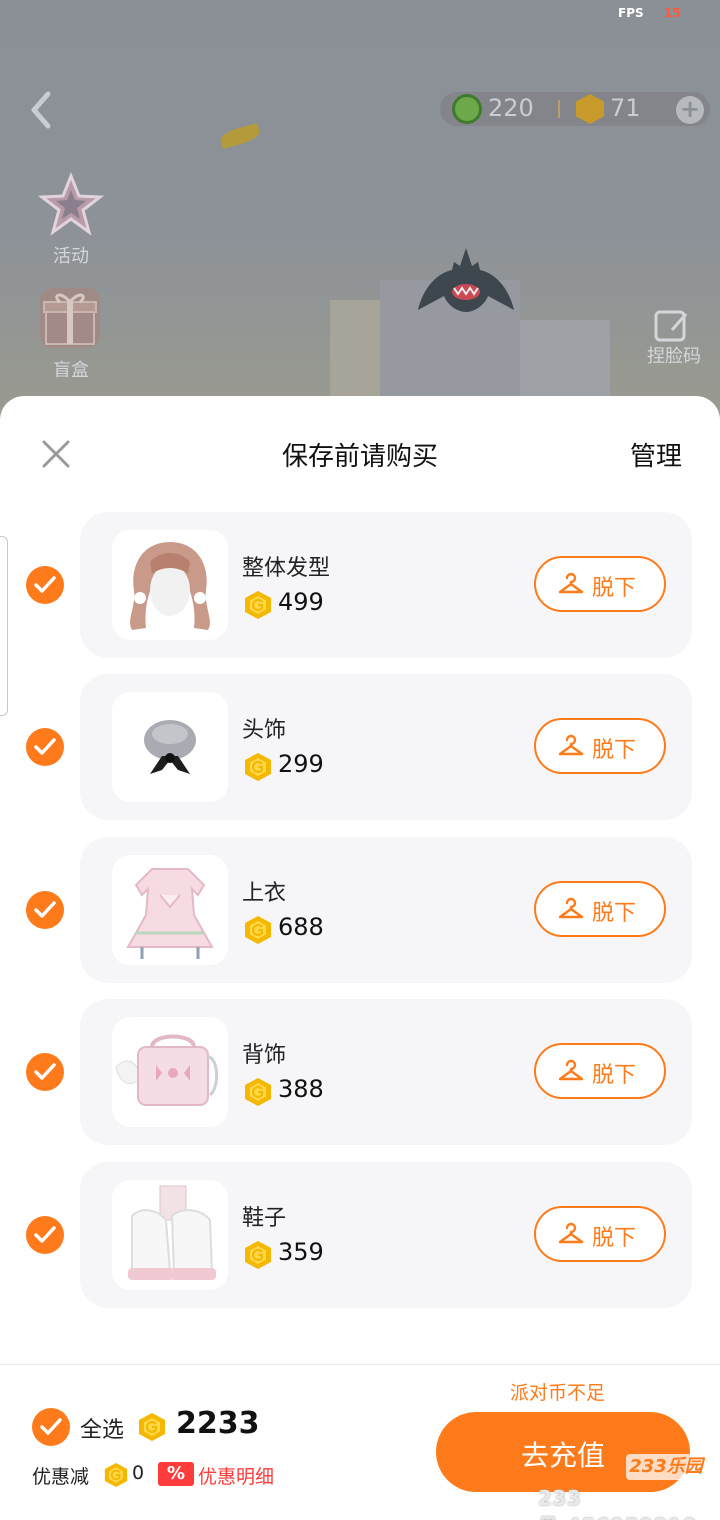 This screenshot has height=1520, width=720. Describe the element at coordinates (170, 585) in the screenshot. I see `hairstyle-thumbnail` at that location.